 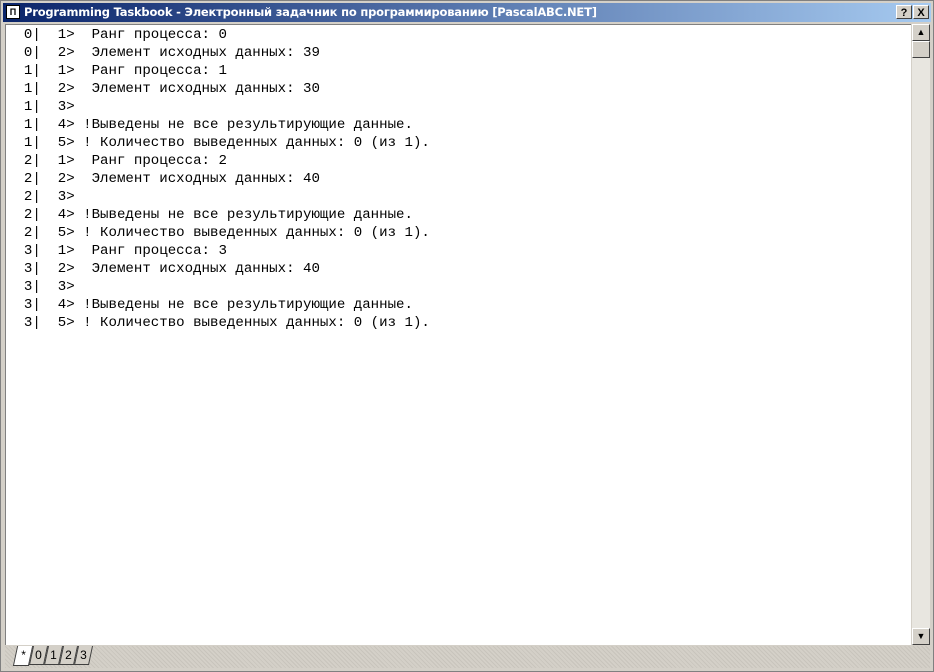 What do you see at coordinates (117, 161) in the screenshot?
I see `output-line: 2| 1> Ранг процесса: 2` at bounding box center [117, 161].